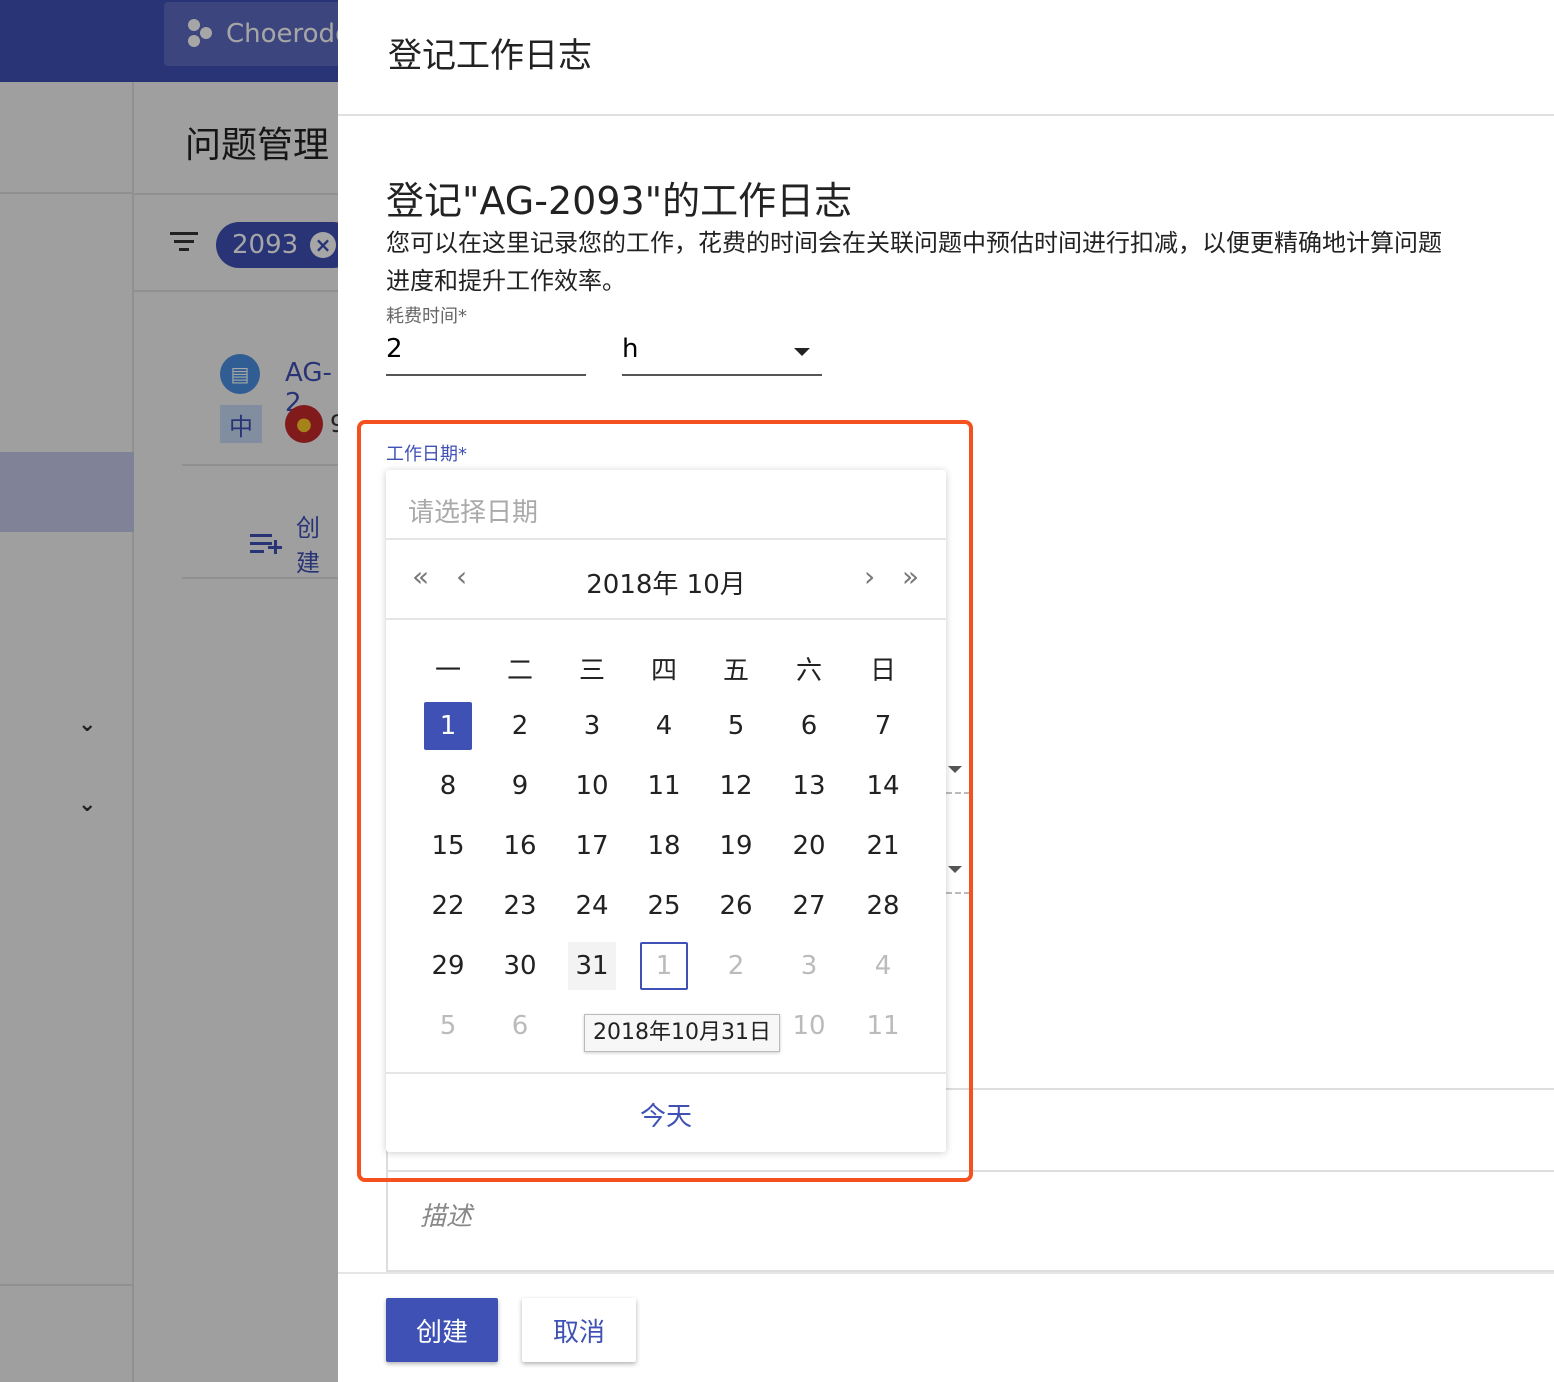 The width and height of the screenshot is (1554, 1382). I want to click on calendar-day: 17, so click(592, 846).